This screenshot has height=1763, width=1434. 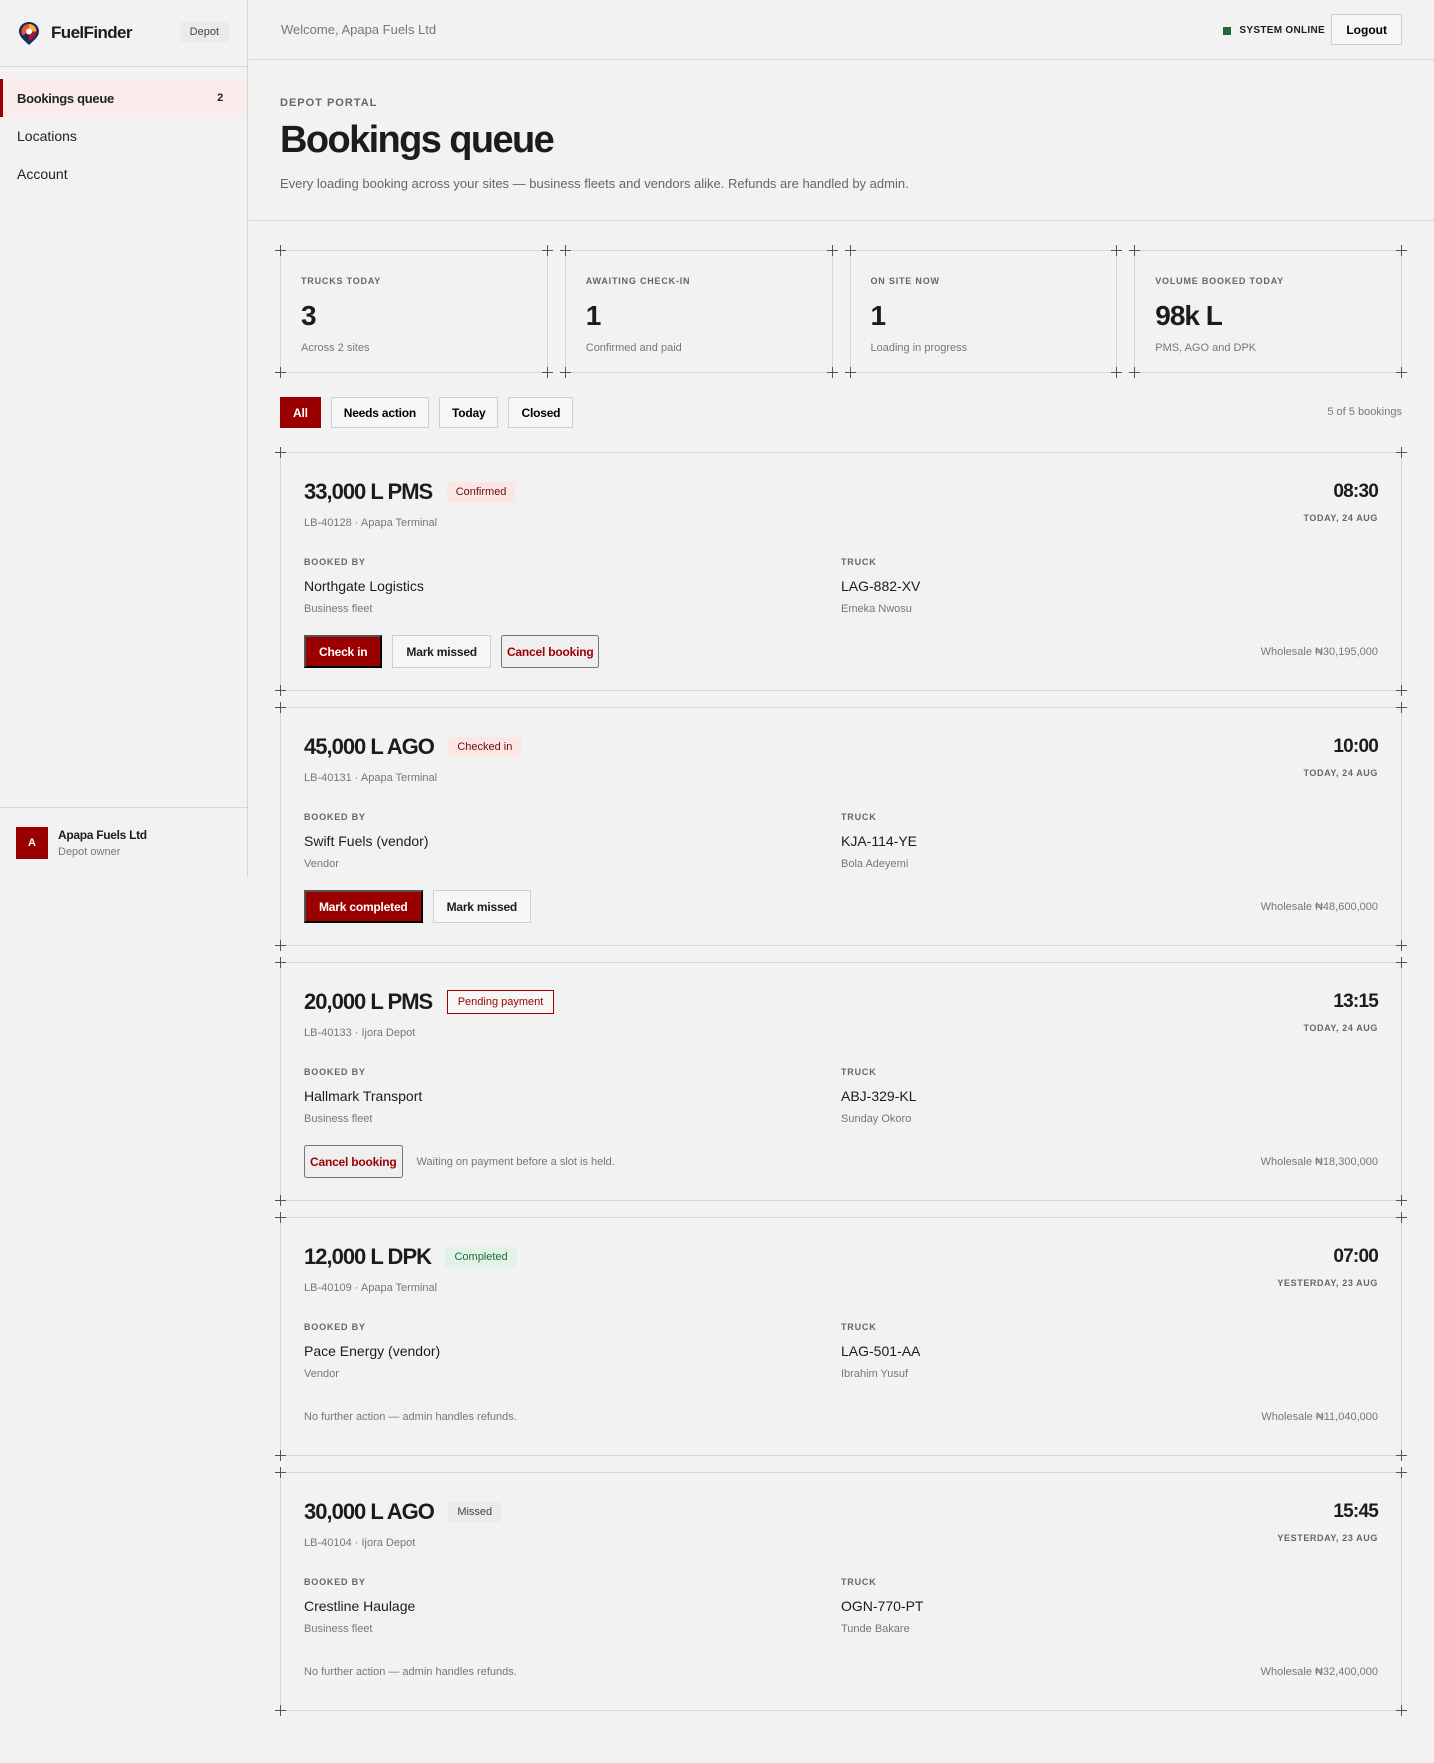 I want to click on user-profile: A Apapa Fuels Ltd Depot owner, so click(x=123, y=842).